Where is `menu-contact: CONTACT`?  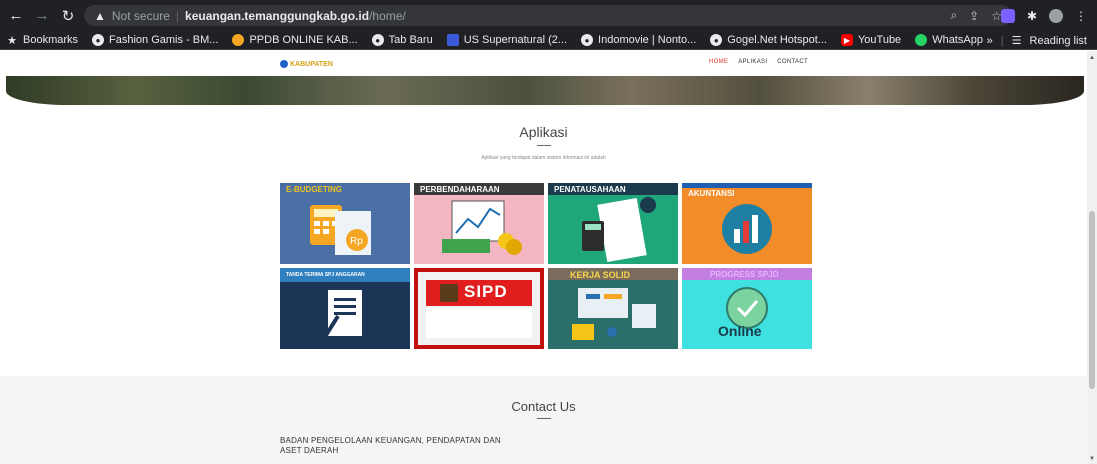
menu-contact: CONTACT is located at coordinates (792, 62).